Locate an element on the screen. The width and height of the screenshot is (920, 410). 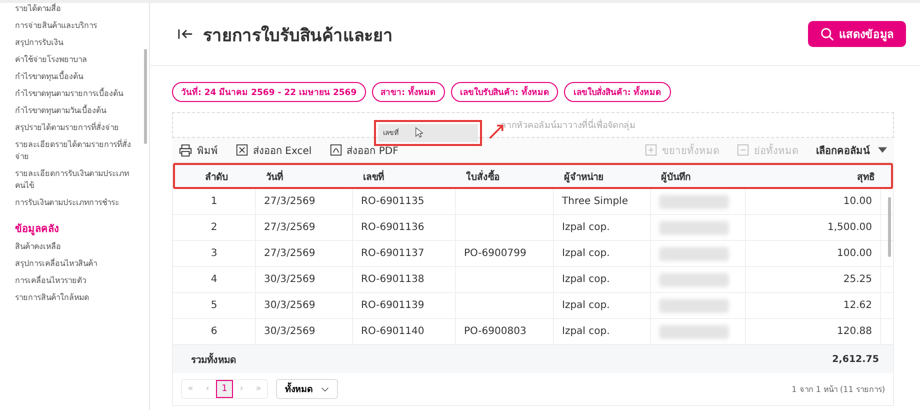
column-header: ลำดับ is located at coordinates (216, 176).